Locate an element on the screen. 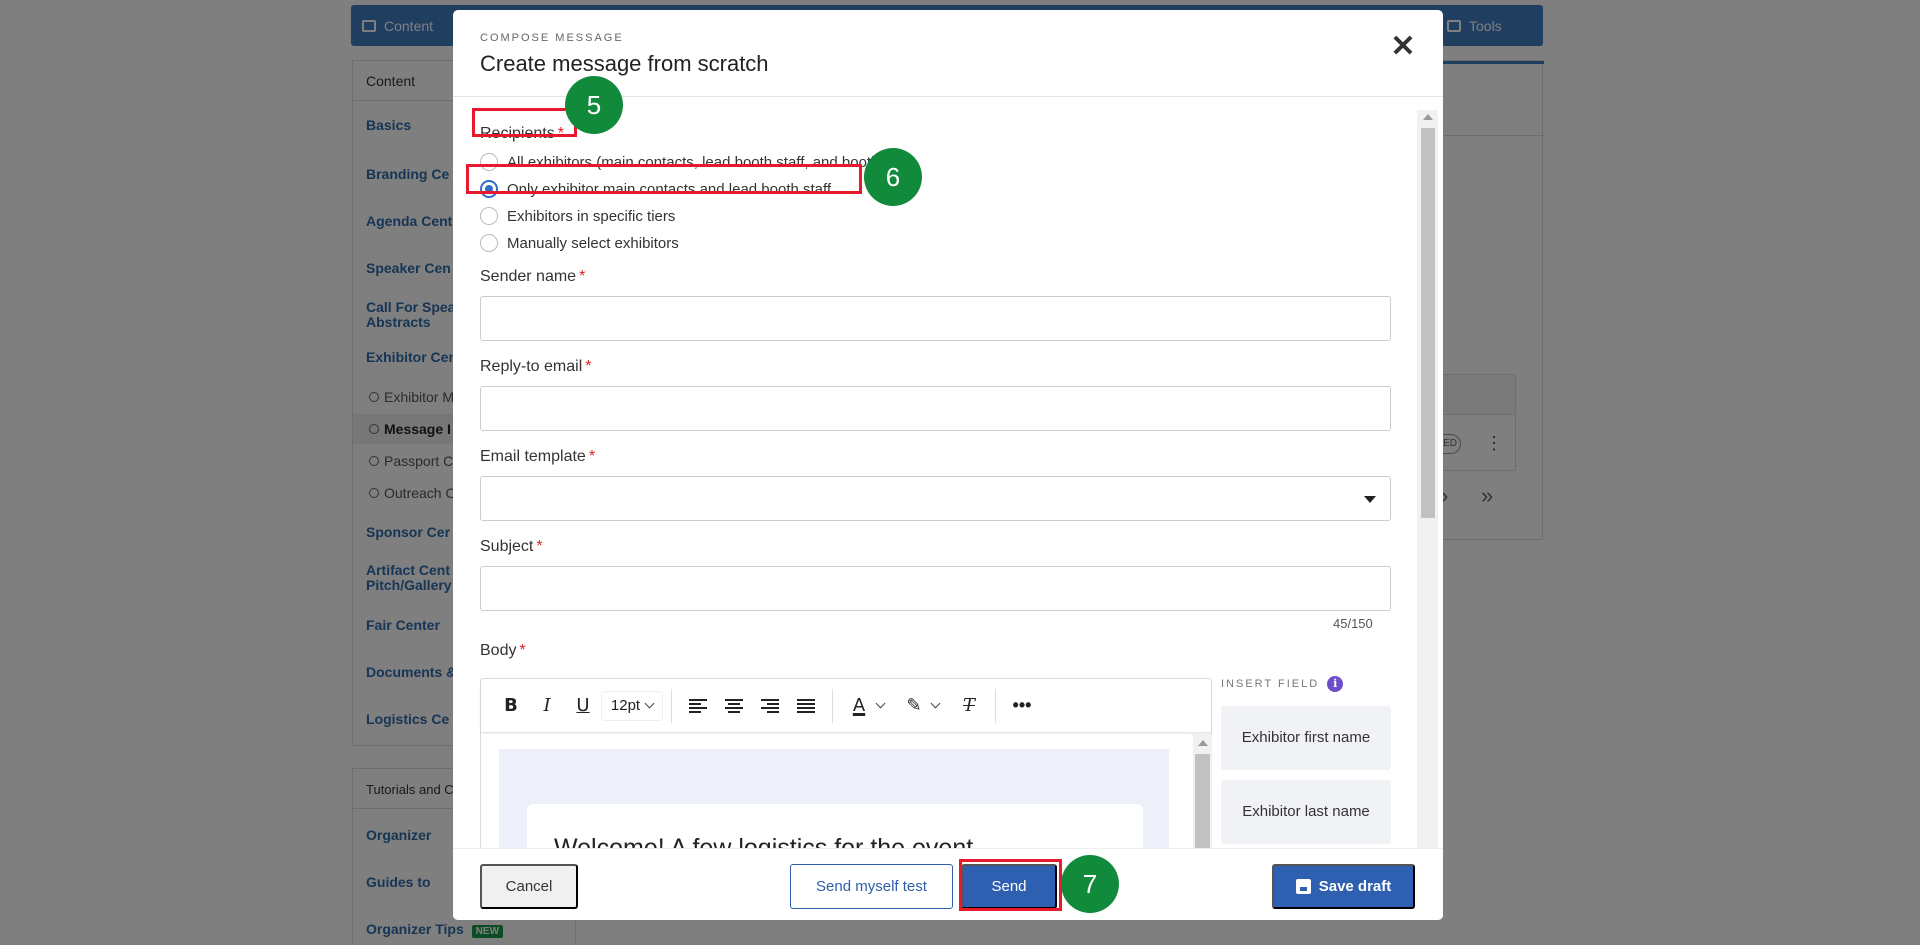 This screenshot has width=1920, height=945. insert-field-exhibitor-last-name: Exhibitor last name is located at coordinates (1306, 812).